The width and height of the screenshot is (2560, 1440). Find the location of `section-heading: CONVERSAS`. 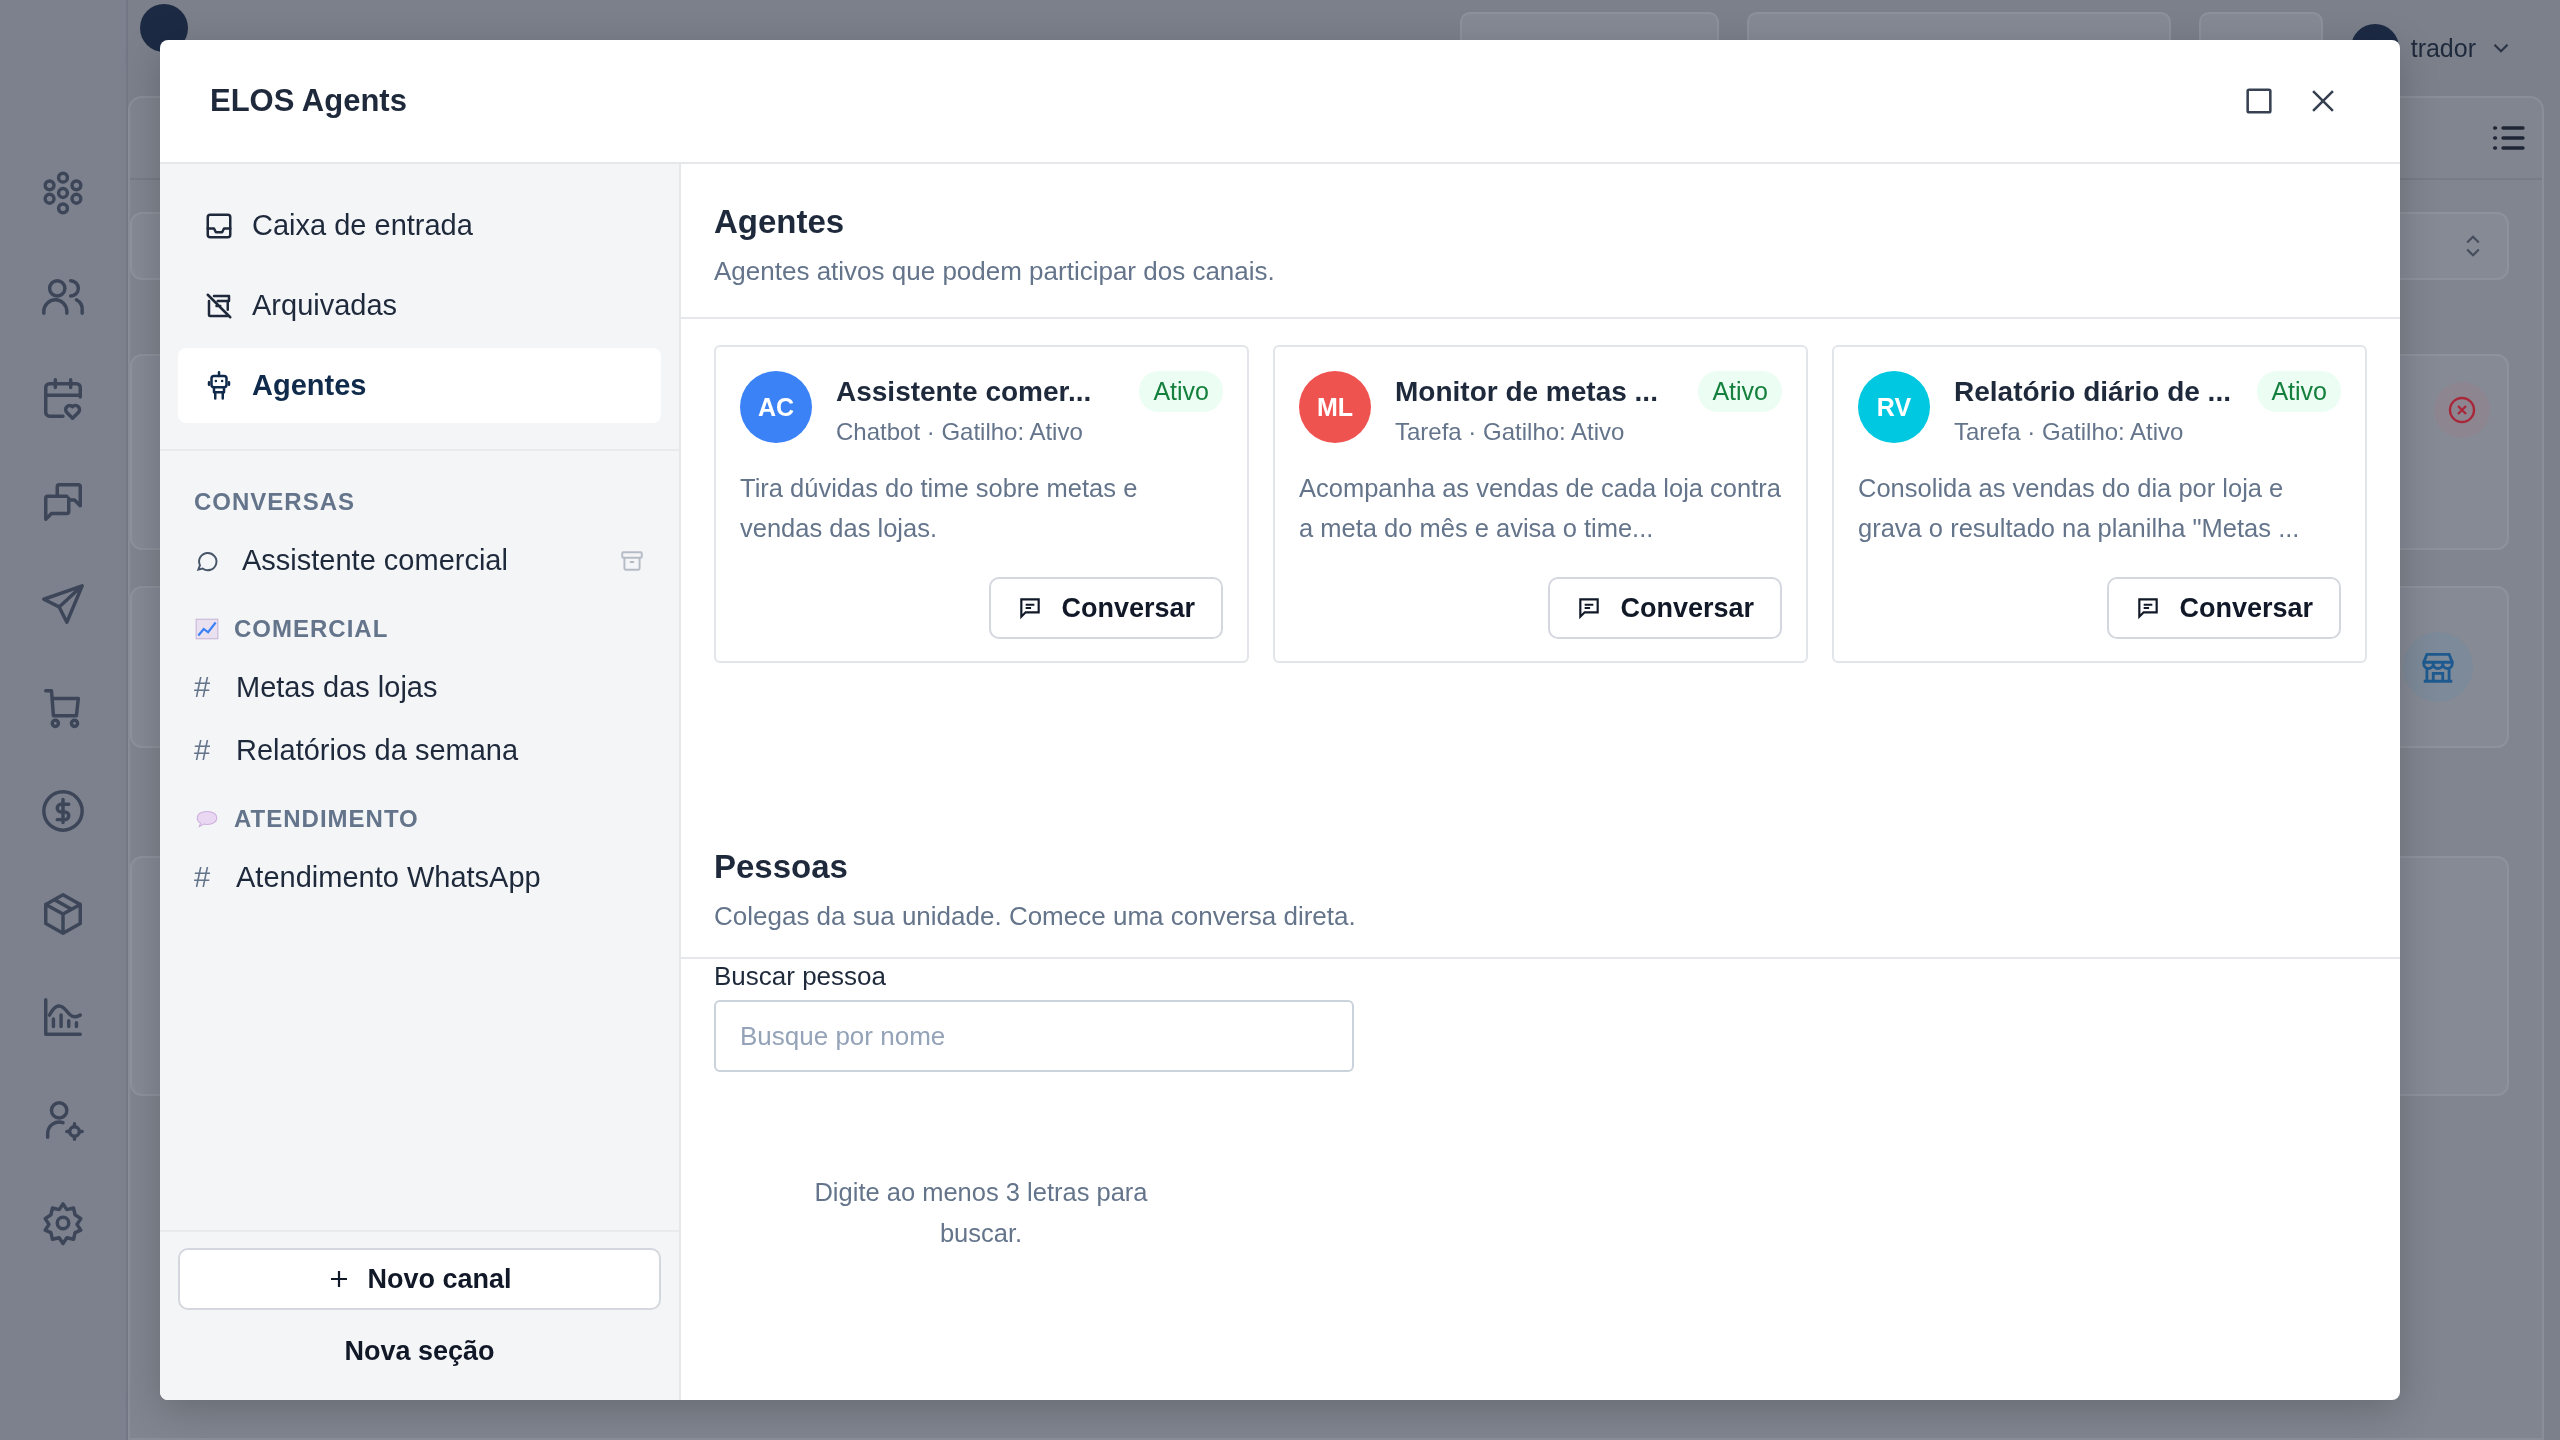

section-heading: CONVERSAS is located at coordinates (275, 502).